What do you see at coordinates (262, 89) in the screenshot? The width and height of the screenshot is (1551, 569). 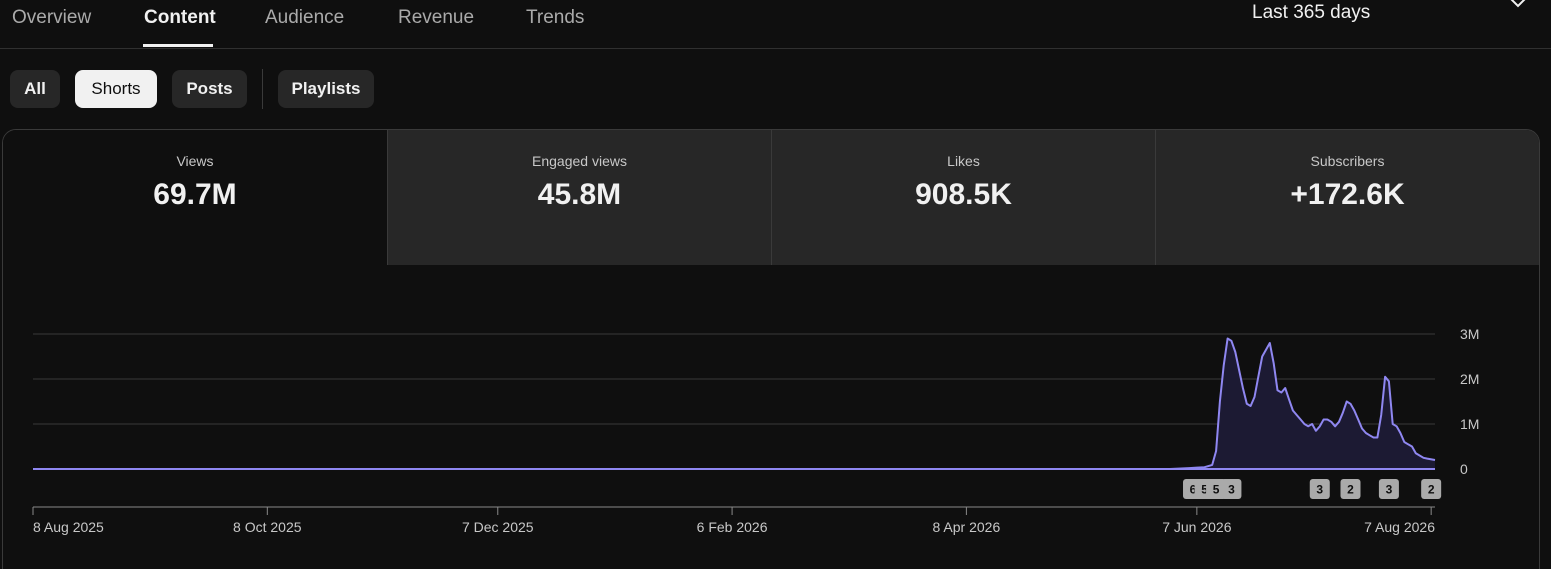 I see `chip-divider` at bounding box center [262, 89].